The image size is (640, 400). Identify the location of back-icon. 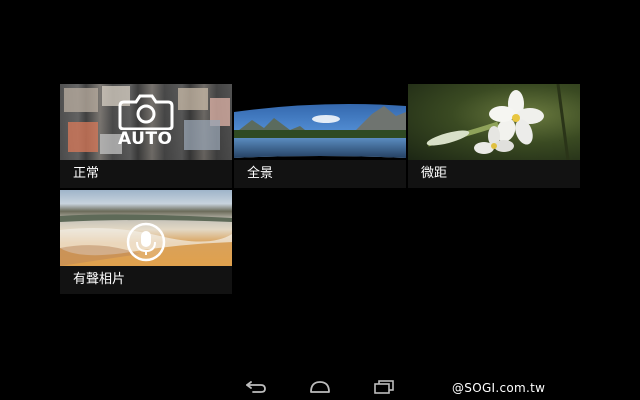
(256, 387).